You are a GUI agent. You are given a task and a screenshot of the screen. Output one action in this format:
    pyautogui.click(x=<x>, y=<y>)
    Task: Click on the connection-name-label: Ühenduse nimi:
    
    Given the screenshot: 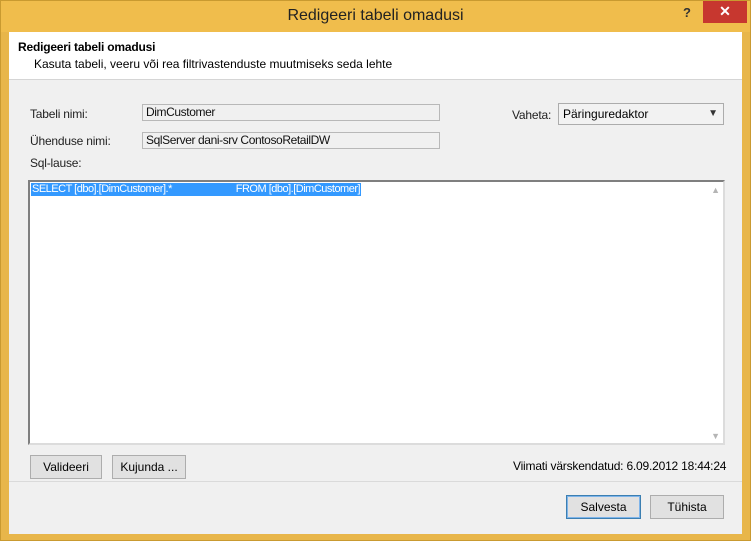 What is the action you would take?
    pyautogui.click(x=70, y=141)
    